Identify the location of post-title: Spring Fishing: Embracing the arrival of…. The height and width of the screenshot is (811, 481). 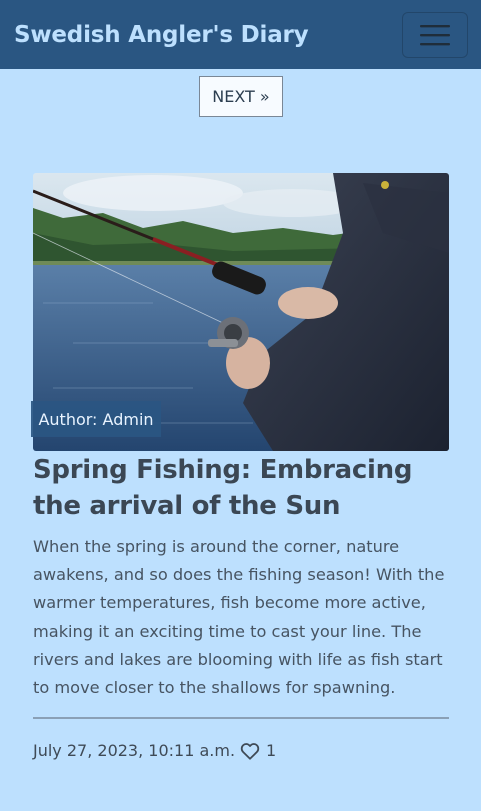
(243, 488).